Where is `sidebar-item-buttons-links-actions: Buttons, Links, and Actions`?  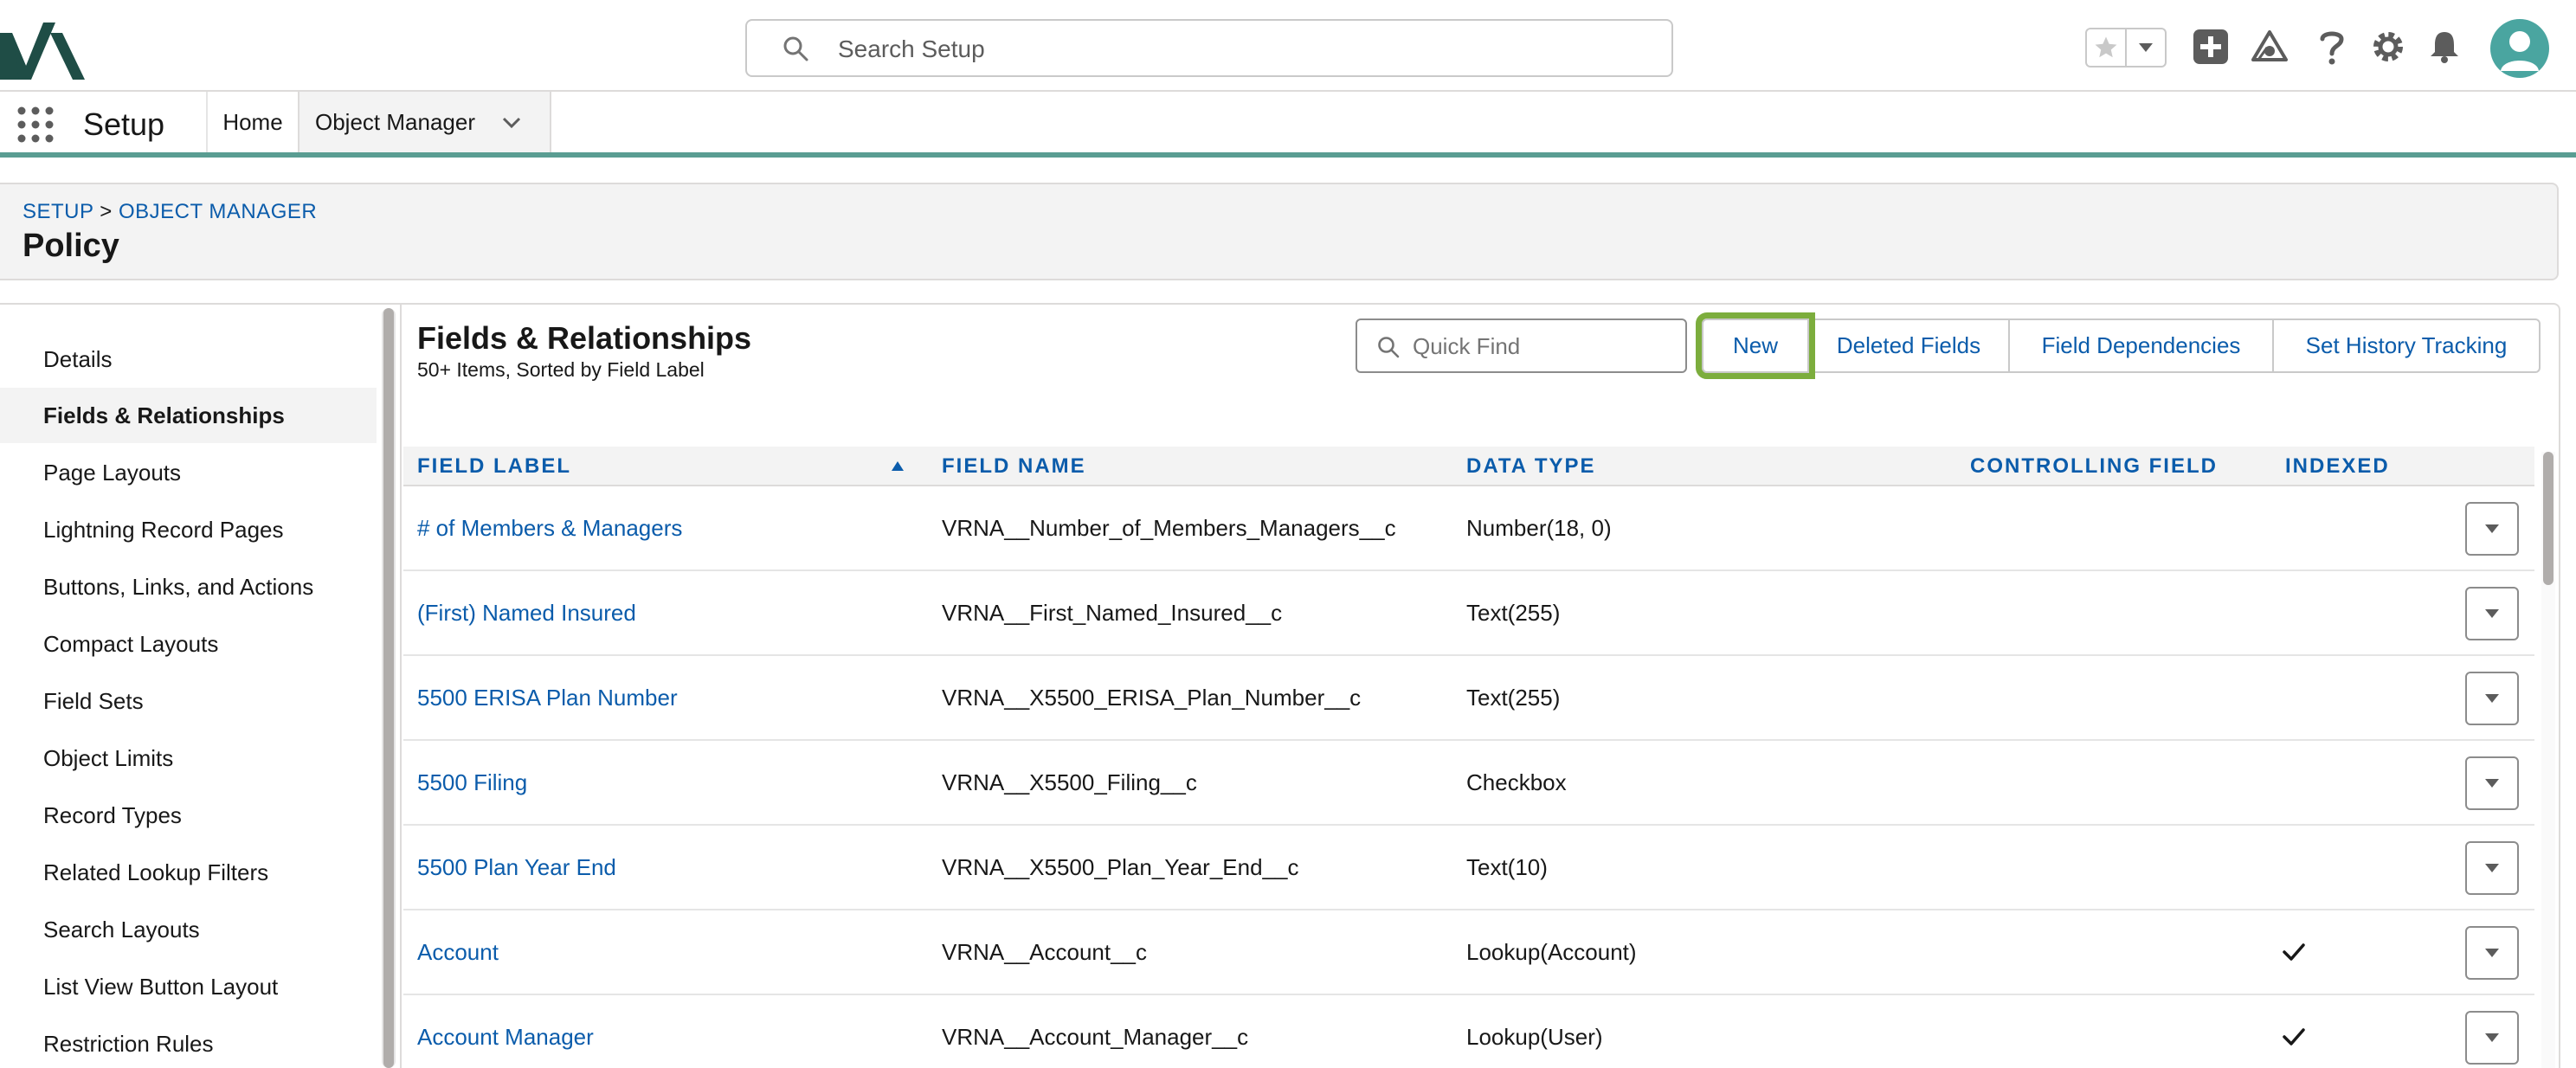 sidebar-item-buttons-links-actions: Buttons, Links, and Actions is located at coordinates (188, 586).